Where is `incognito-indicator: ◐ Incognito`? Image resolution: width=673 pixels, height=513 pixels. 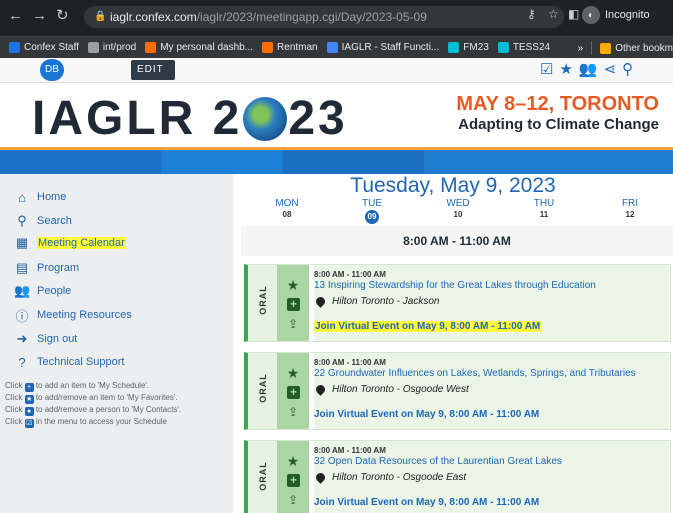
incognito-indicator: ◐ Incognito is located at coordinates (616, 15).